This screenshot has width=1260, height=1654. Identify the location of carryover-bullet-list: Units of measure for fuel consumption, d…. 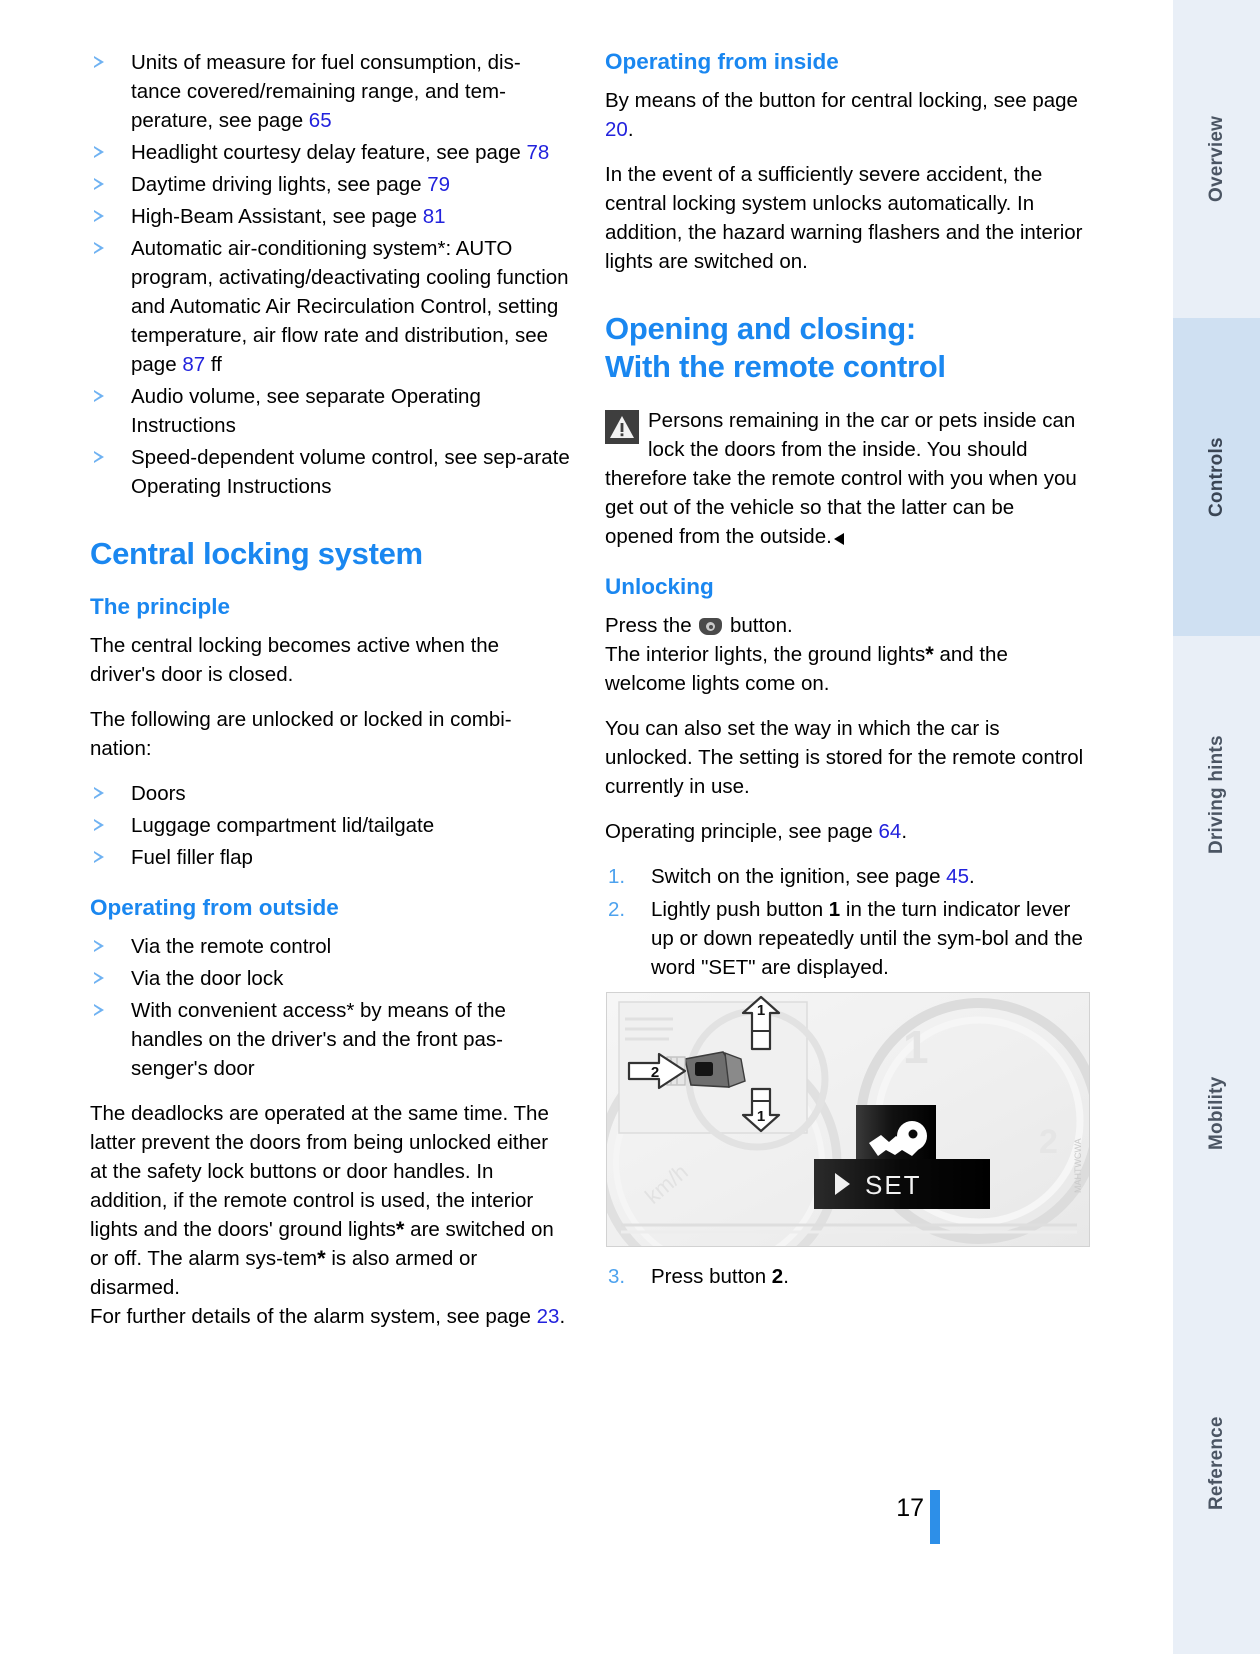
(330, 274).